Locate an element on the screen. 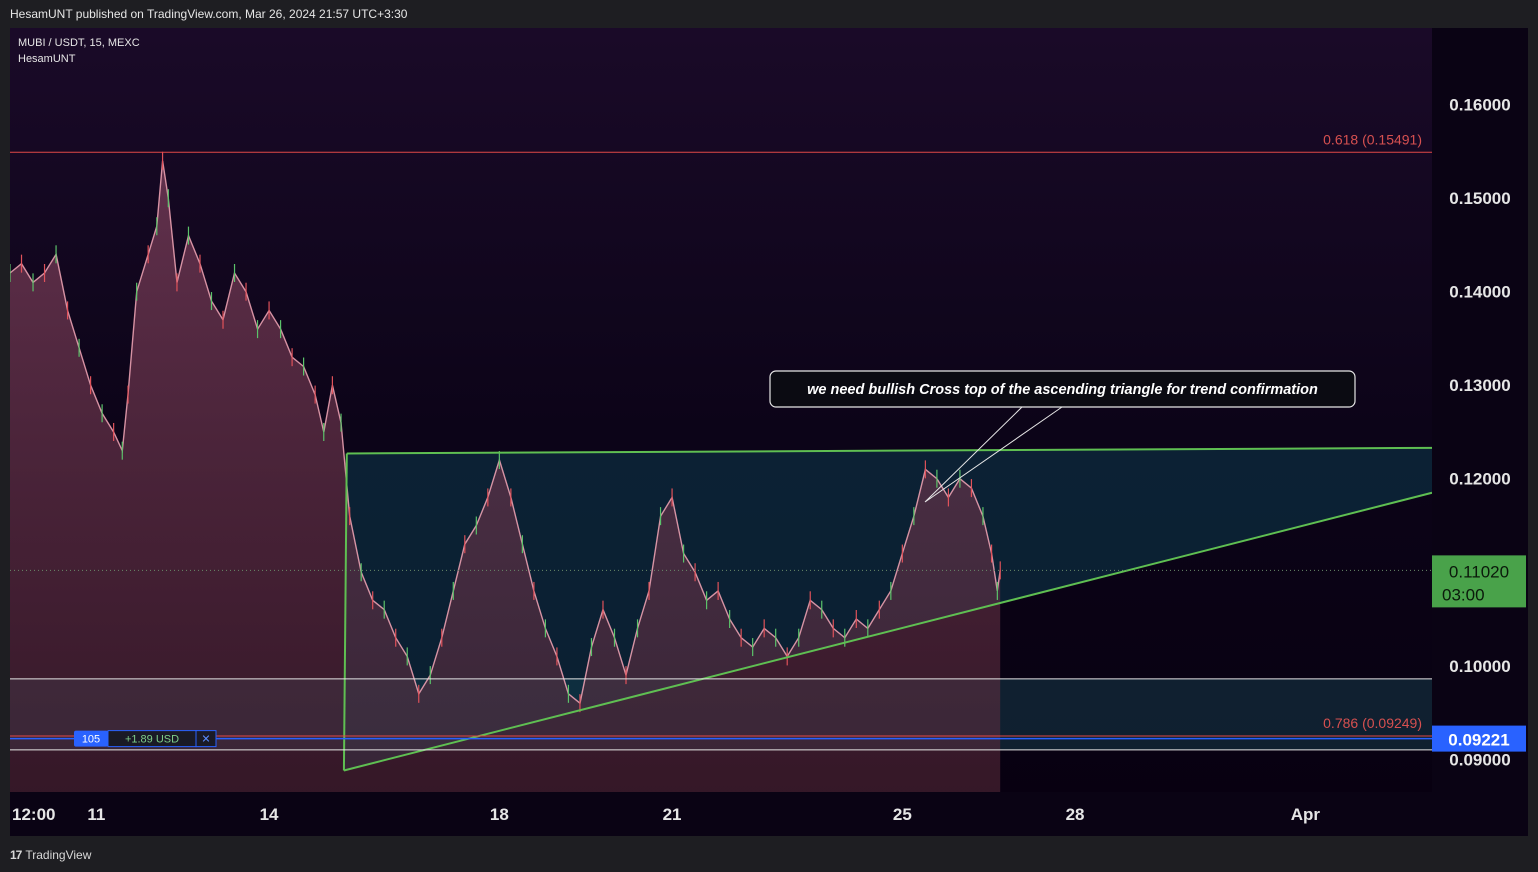  position-pnl: +1.89 USD is located at coordinates (152, 740).